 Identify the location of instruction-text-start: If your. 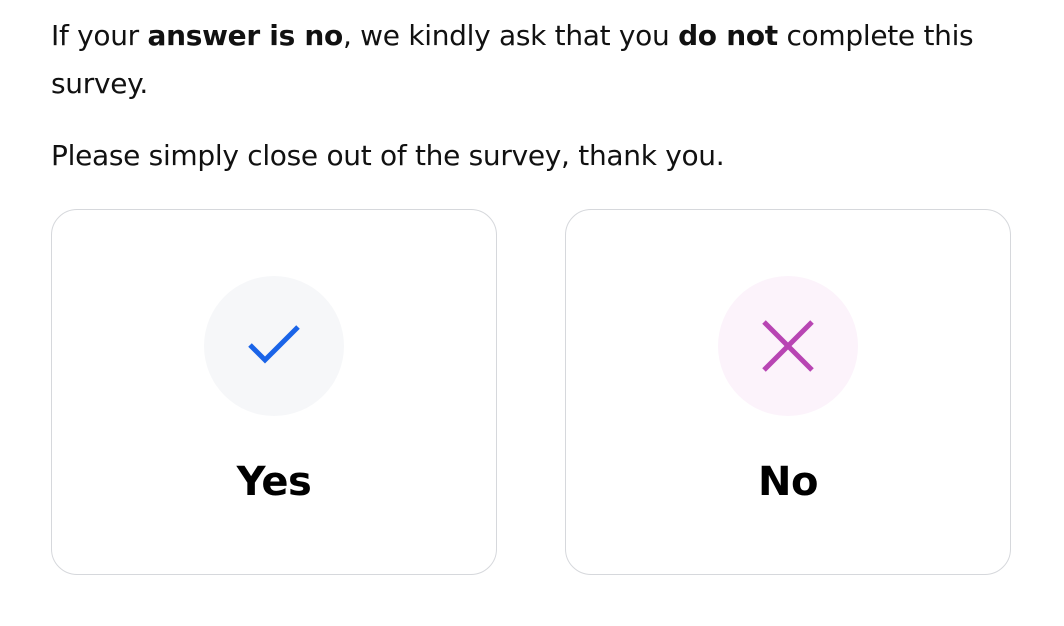
(99, 35).